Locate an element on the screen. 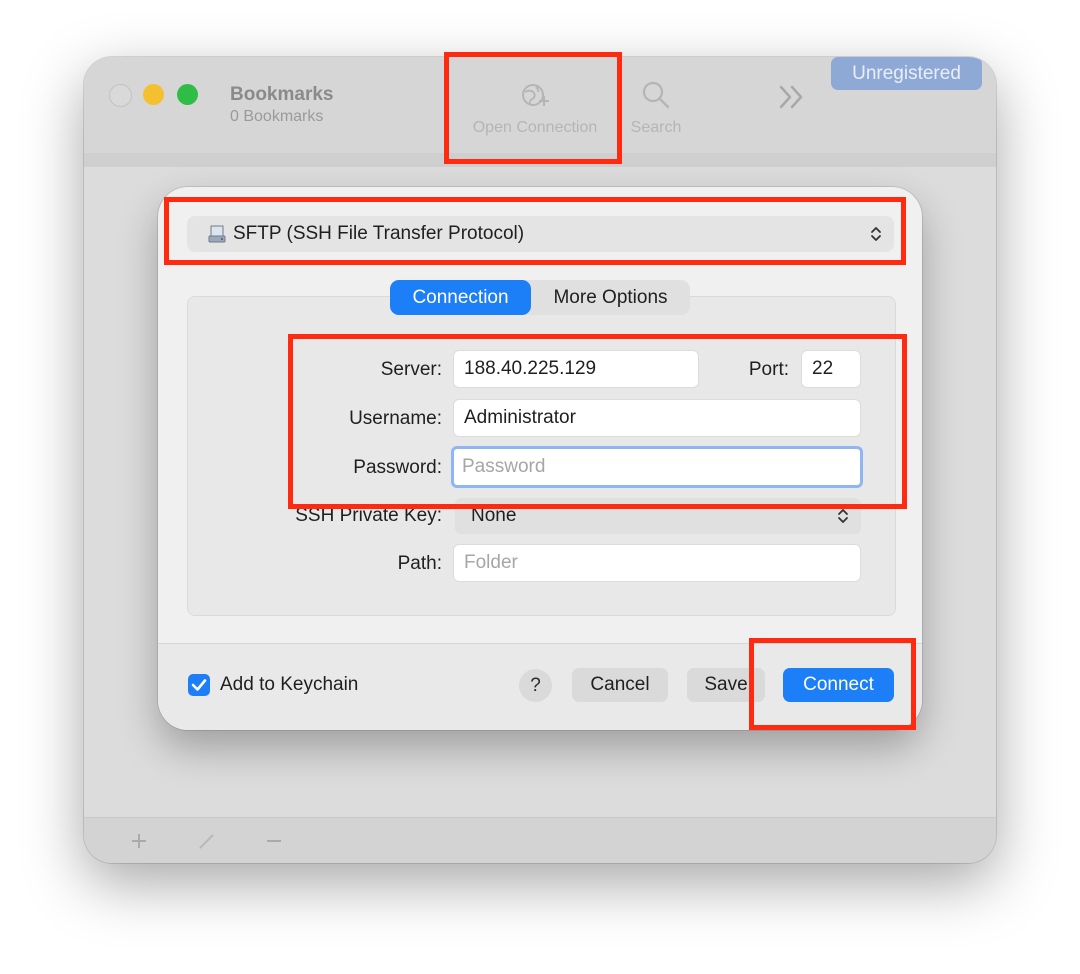  chevron-up-down-icon is located at coordinates (843, 516).